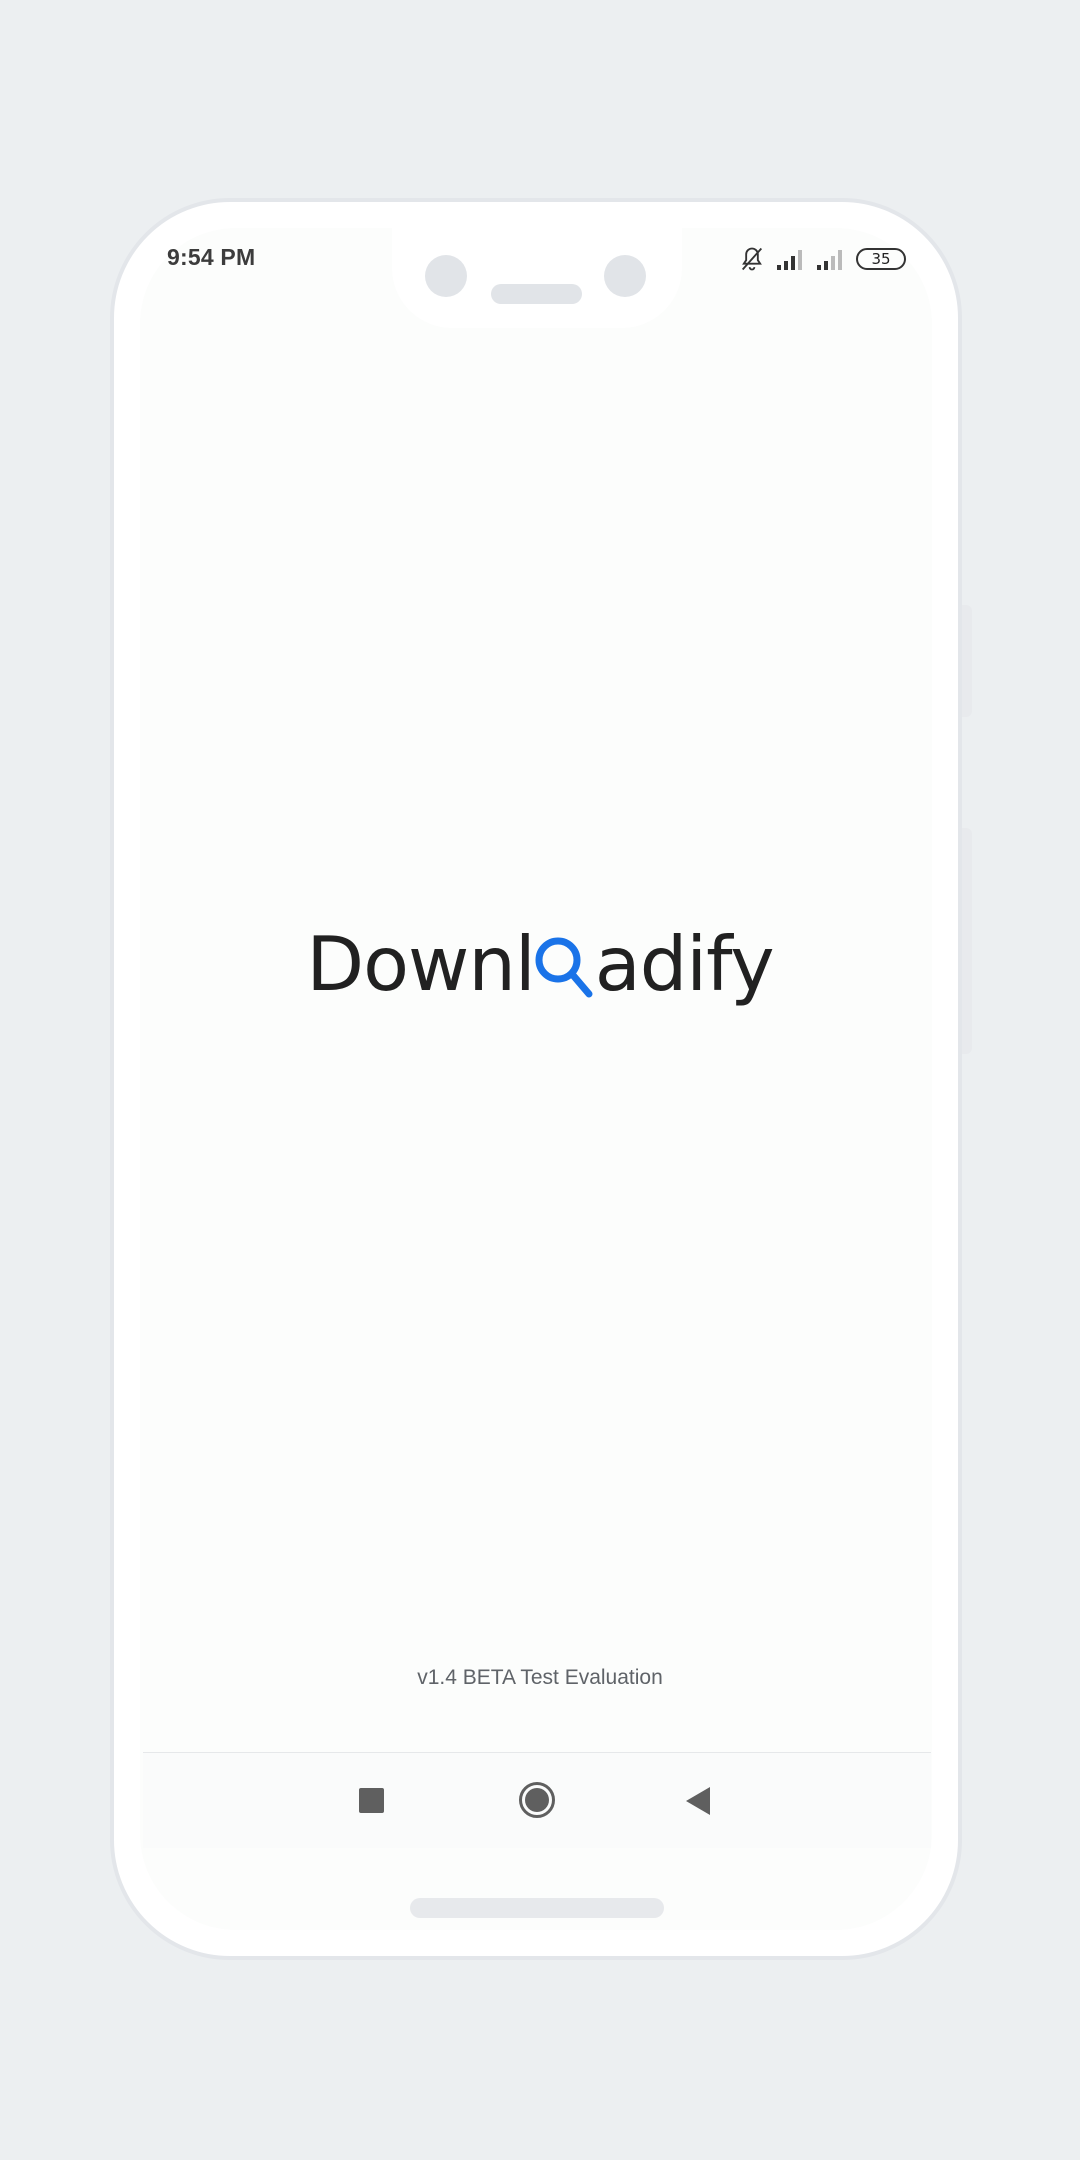  Describe the element at coordinates (967, 661) in the screenshot. I see `volume-button` at that location.